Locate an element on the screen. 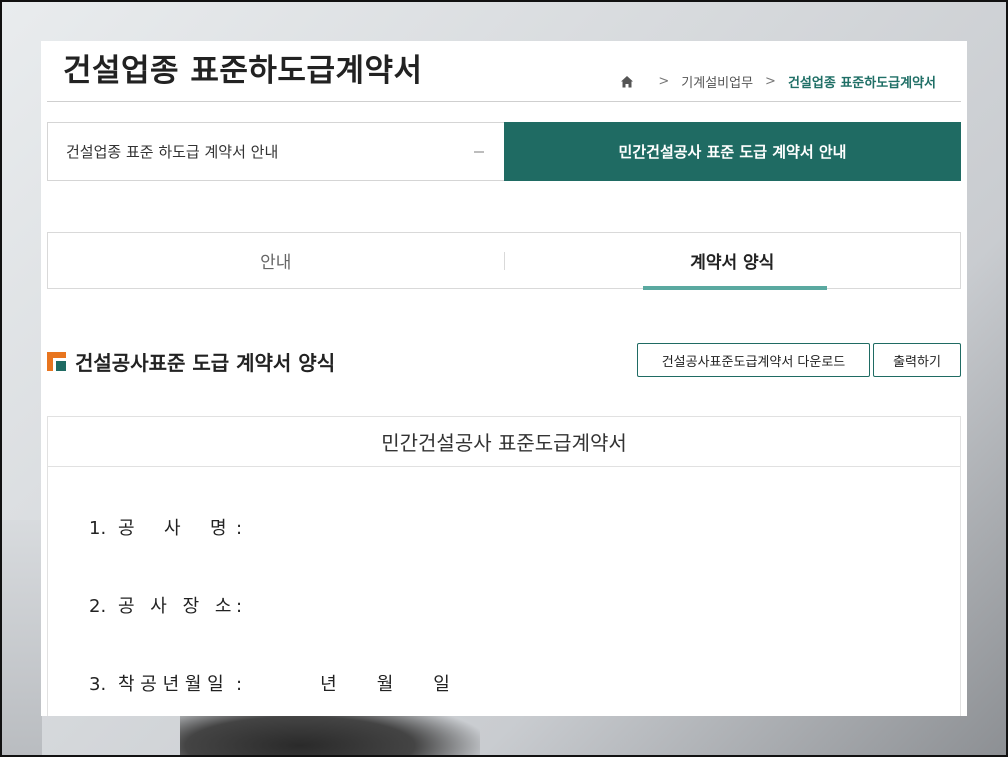  row-label: 공 사 장 소 is located at coordinates (177, 606).